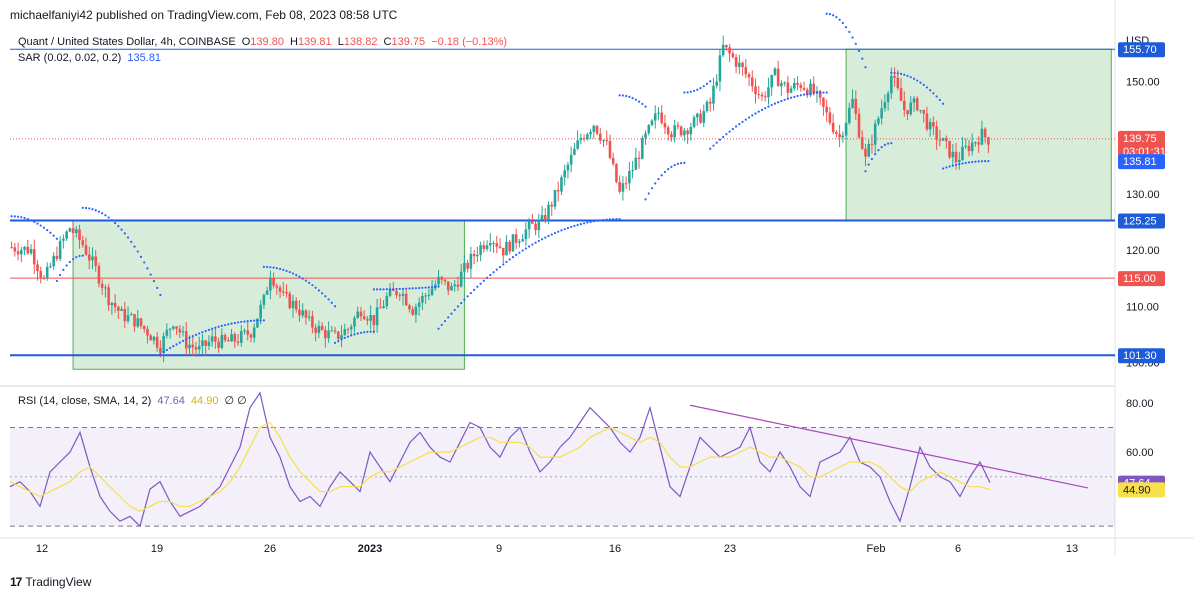  I want to click on tradingview-logo-icon: 17, so click(16, 582).